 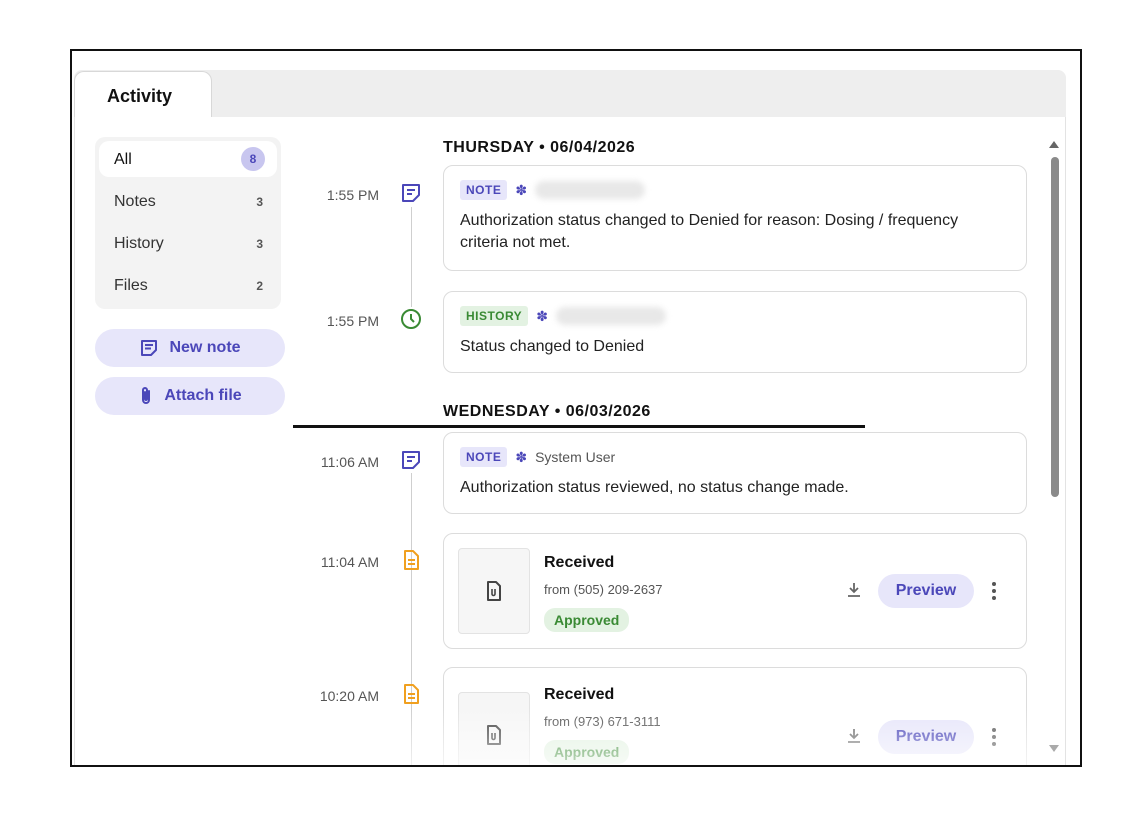 What do you see at coordinates (411, 319) in the screenshot?
I see `clock-icon` at bounding box center [411, 319].